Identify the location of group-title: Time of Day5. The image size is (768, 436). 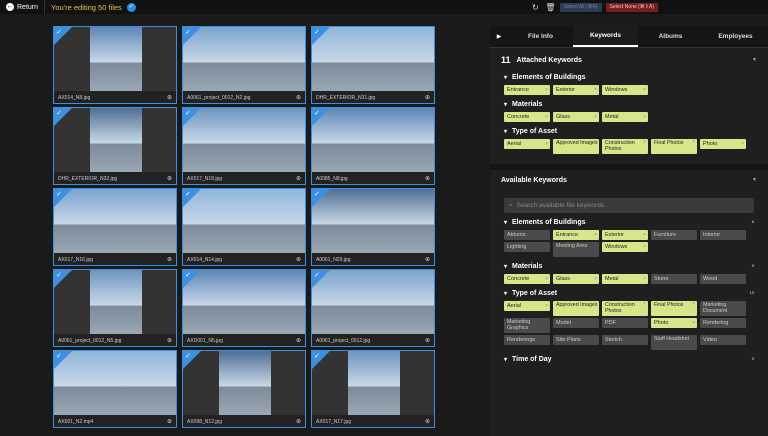
(629, 359).